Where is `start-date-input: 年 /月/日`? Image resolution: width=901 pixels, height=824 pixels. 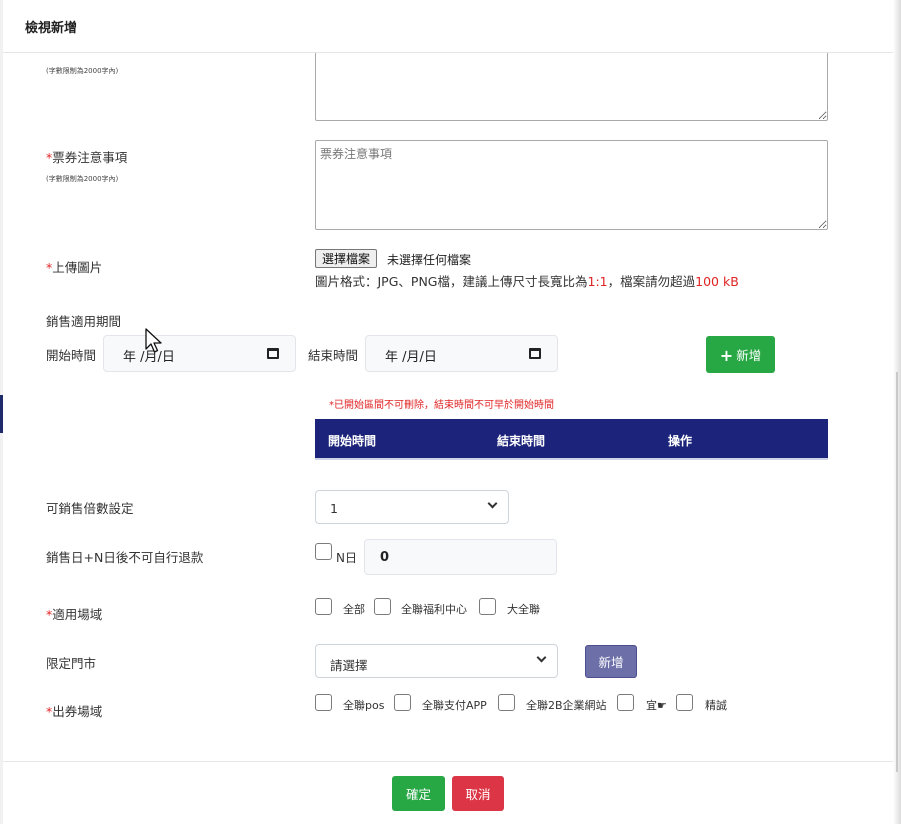
start-date-input: 年 /月/日 is located at coordinates (199, 353).